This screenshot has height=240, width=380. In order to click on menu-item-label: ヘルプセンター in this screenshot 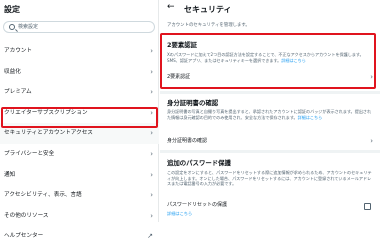, I will do `click(24, 236)`.